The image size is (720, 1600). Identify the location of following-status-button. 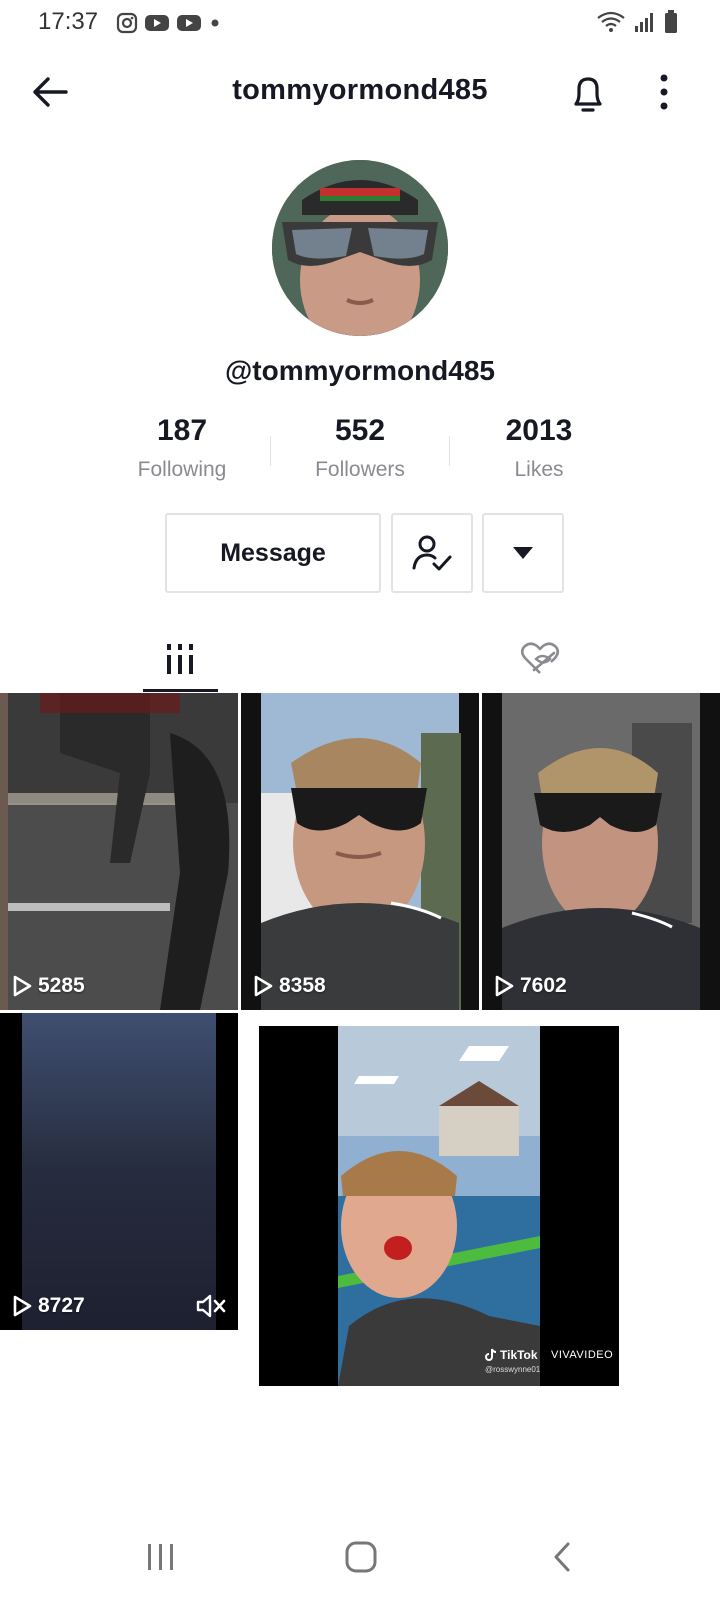
(432, 553).